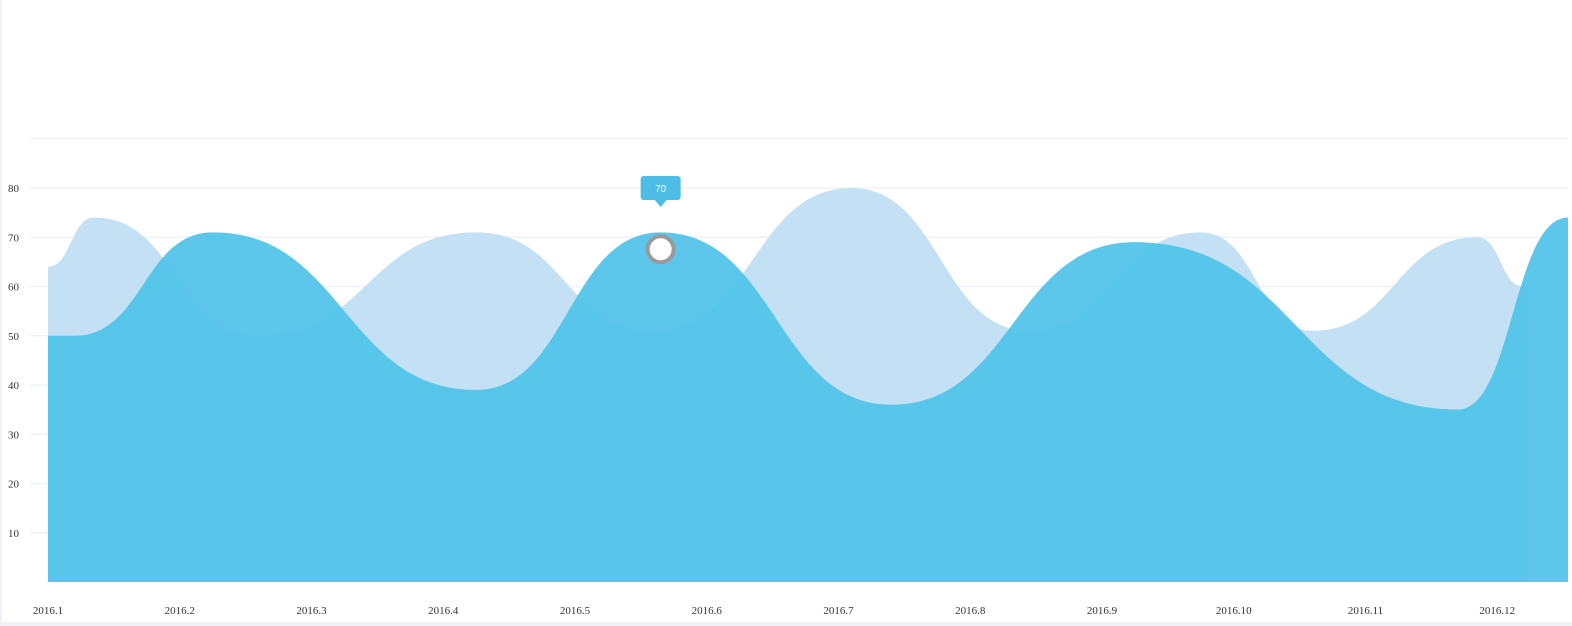 The width and height of the screenshot is (1572, 626). Describe the element at coordinates (14, 361) in the screenshot. I see `y-axis-ticks: 10 20 30 40 50 60 70 80` at that location.